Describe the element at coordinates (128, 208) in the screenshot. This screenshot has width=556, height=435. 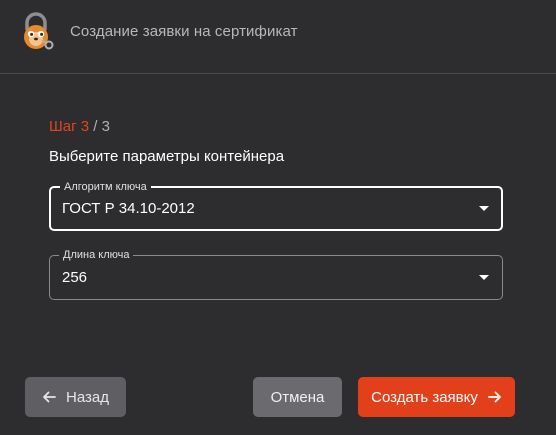
I see `key-algorithm-value: ГОСТ Р 34.10-2012` at that location.